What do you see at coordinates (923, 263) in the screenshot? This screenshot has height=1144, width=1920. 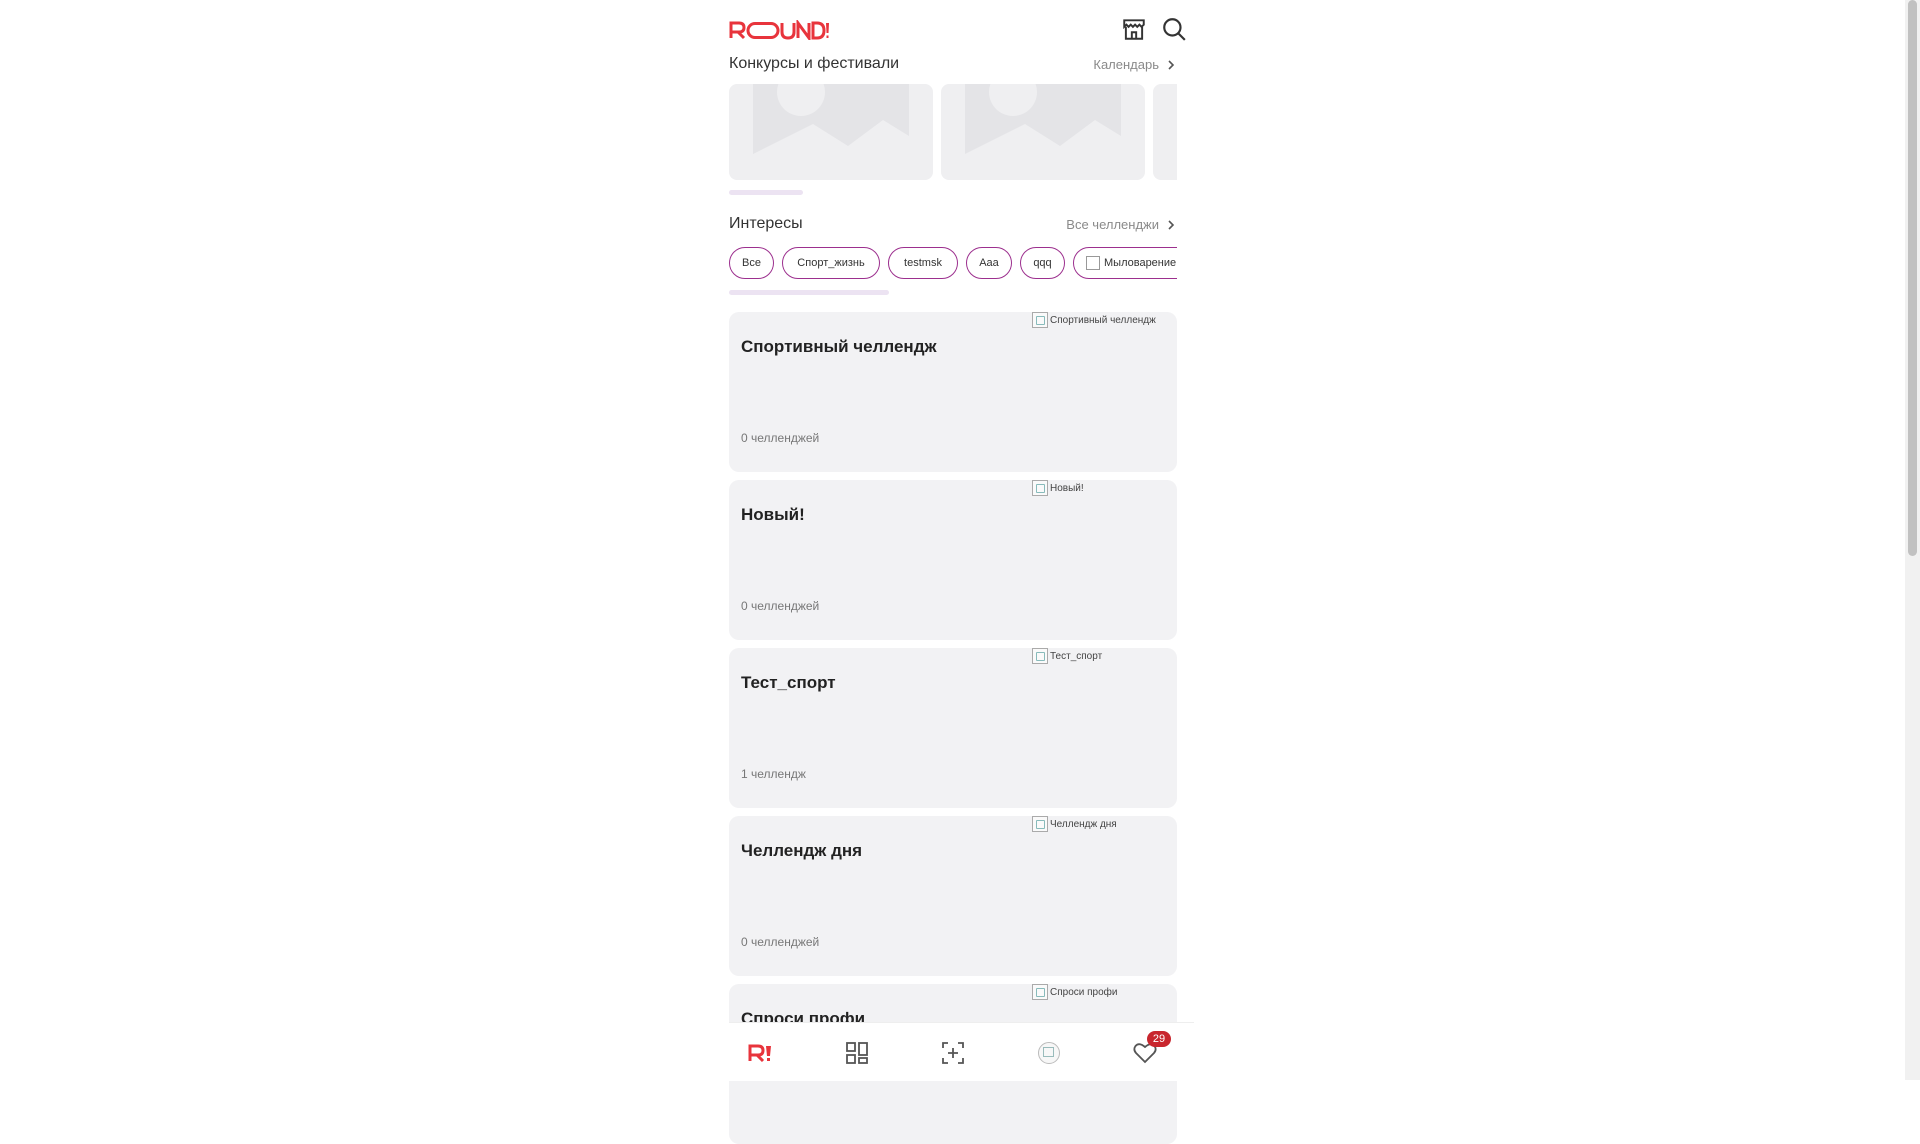 I see `chip-testmsk: testmsk` at bounding box center [923, 263].